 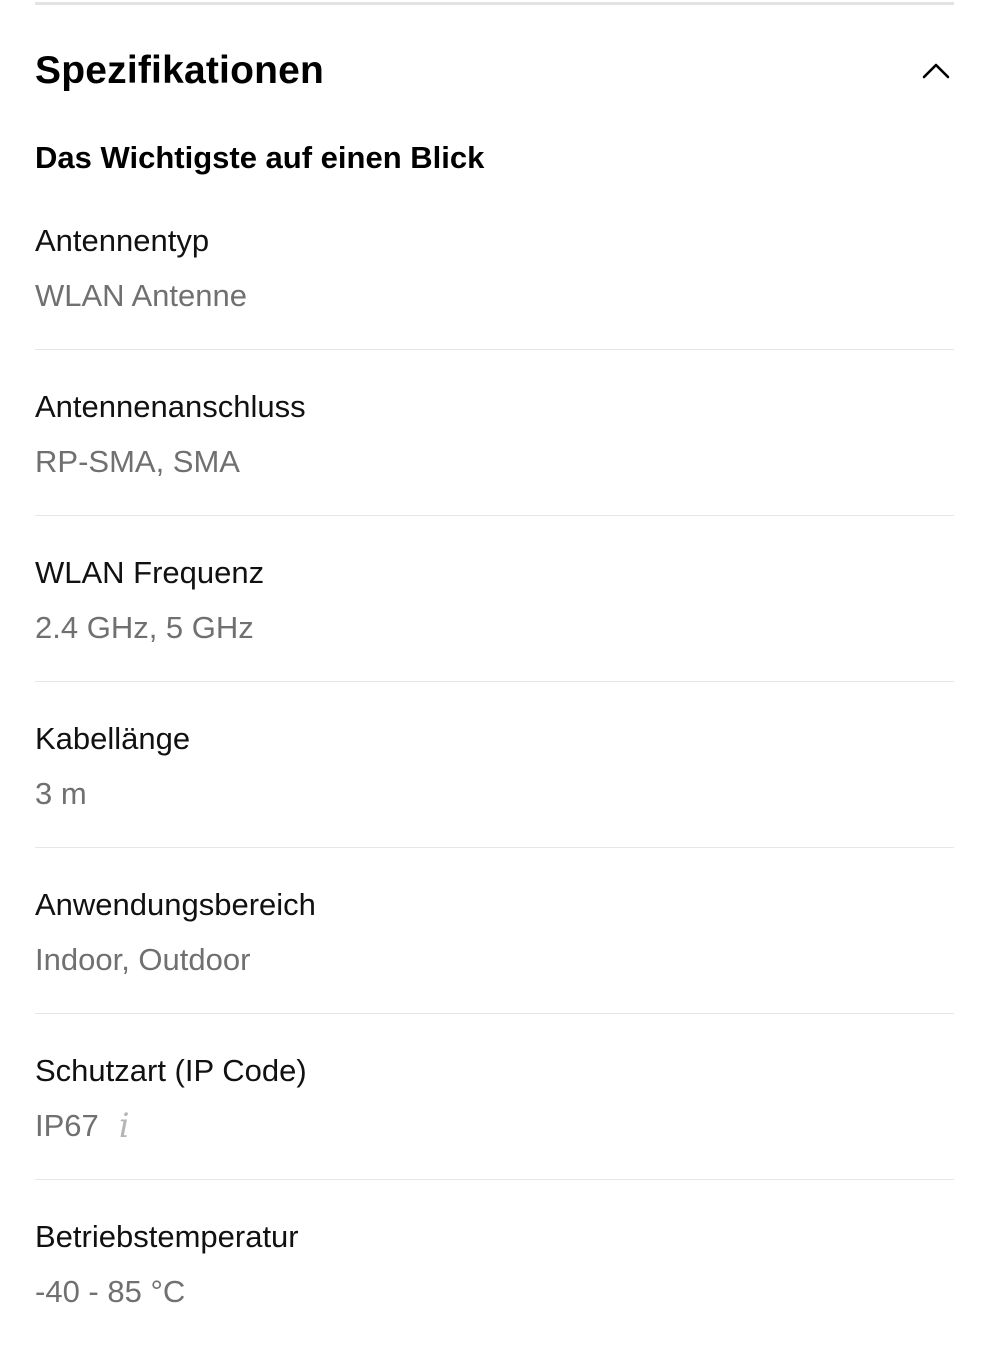 I want to click on spec-value-text: -40 - 85 °C, so click(x=110, y=1291).